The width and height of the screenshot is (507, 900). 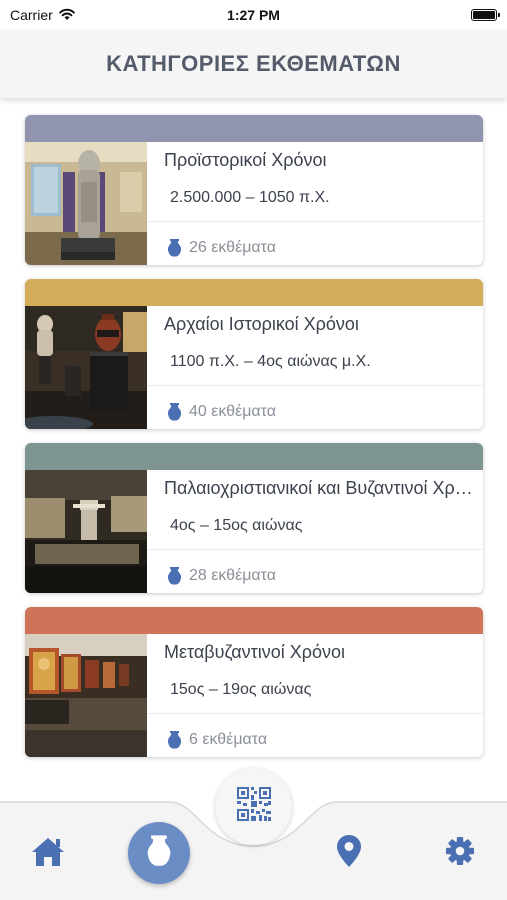 I want to click on location-pin-icon, so click(x=349, y=853).